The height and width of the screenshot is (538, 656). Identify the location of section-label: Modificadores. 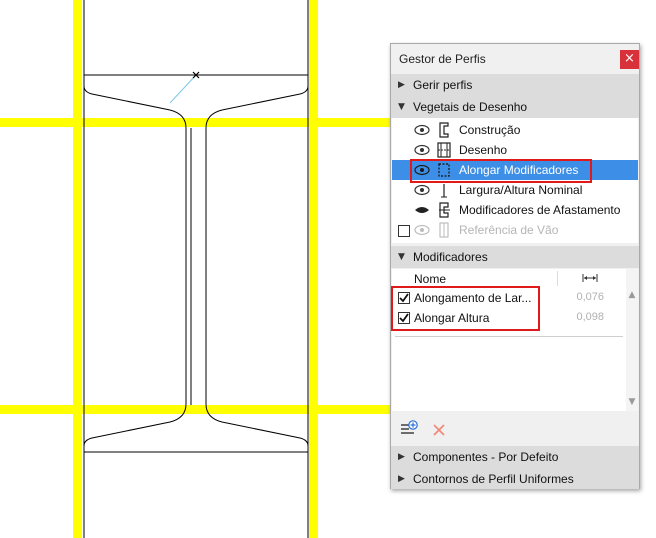
(450, 257).